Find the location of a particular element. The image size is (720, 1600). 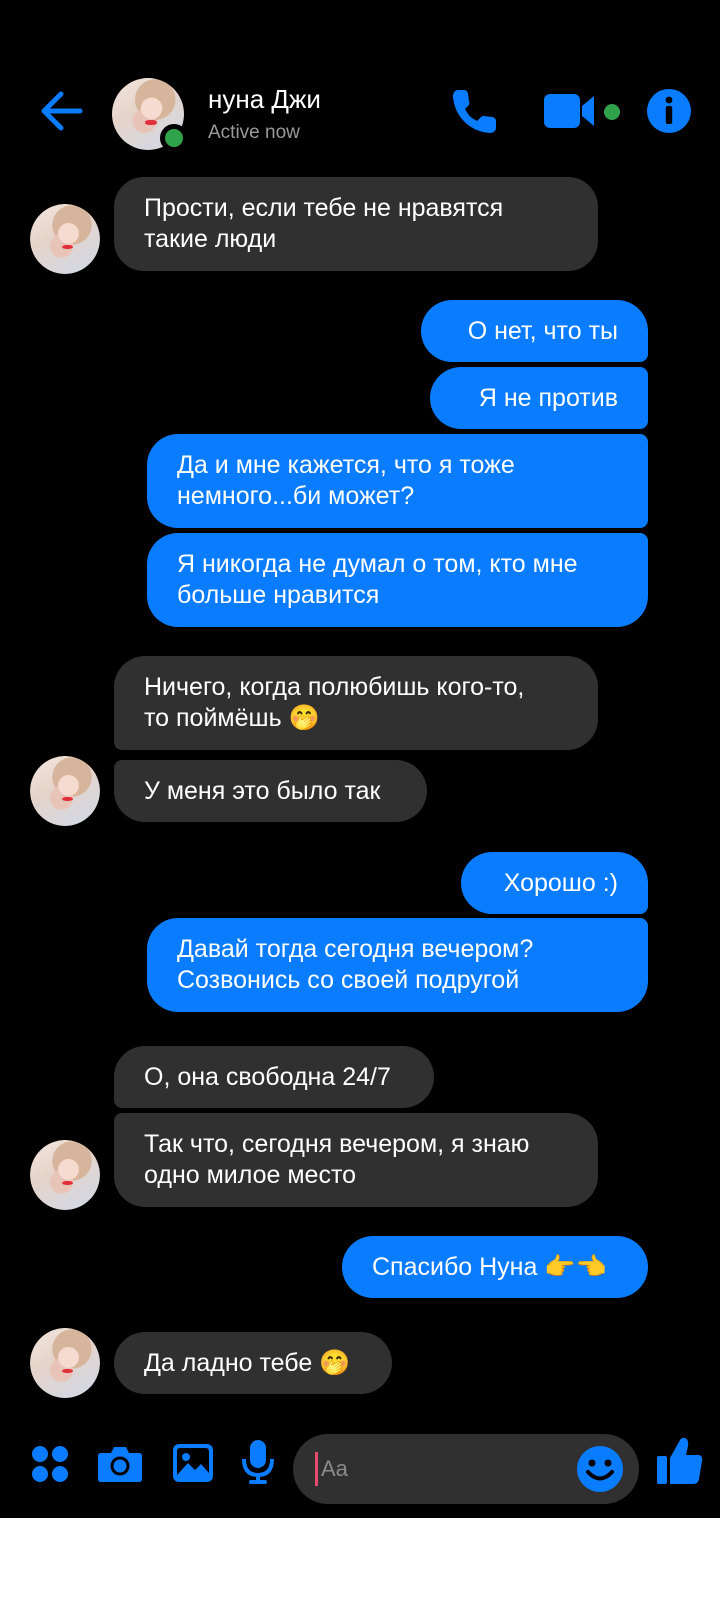

message-input is located at coordinates (441, 1469).